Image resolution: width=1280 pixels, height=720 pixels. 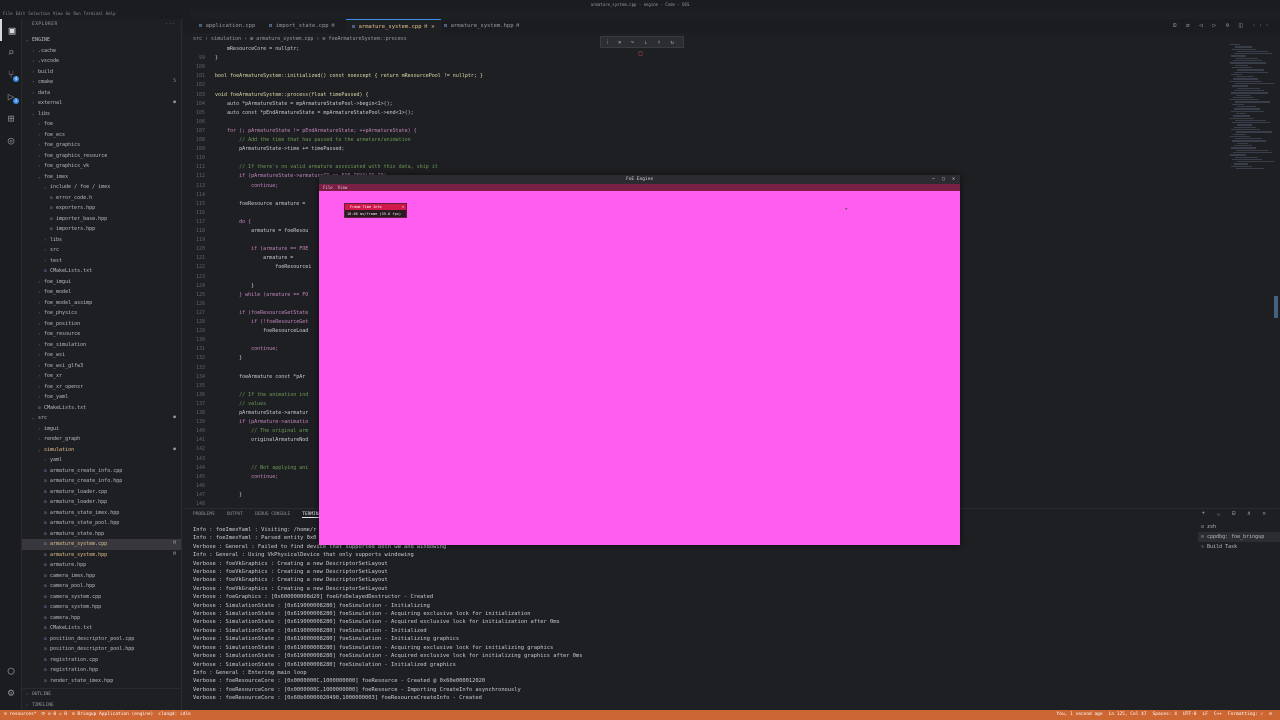 I want to click on tree-folder: › foe_wsi_glfw3, so click(x=101, y=366).